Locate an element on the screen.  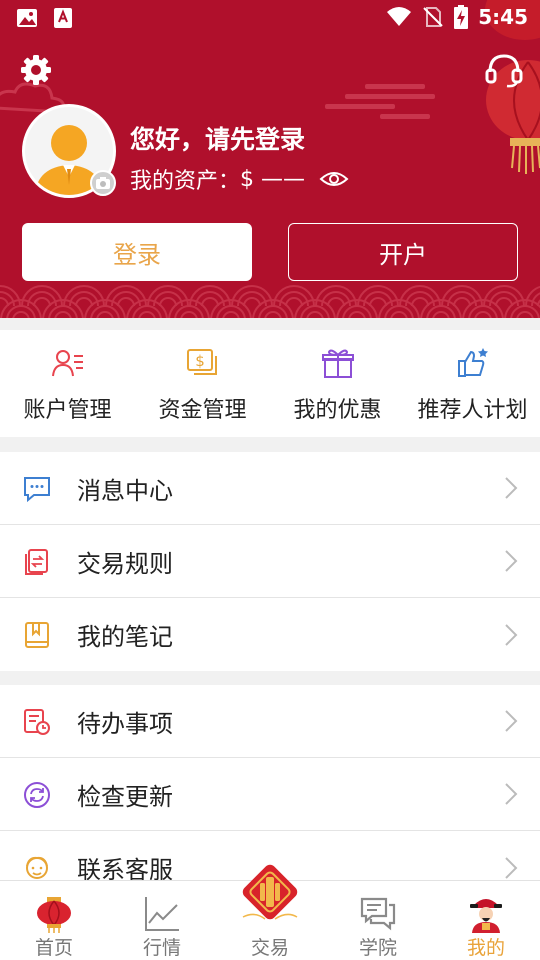
todo-row: 待办事项 is located at coordinates (270, 721).